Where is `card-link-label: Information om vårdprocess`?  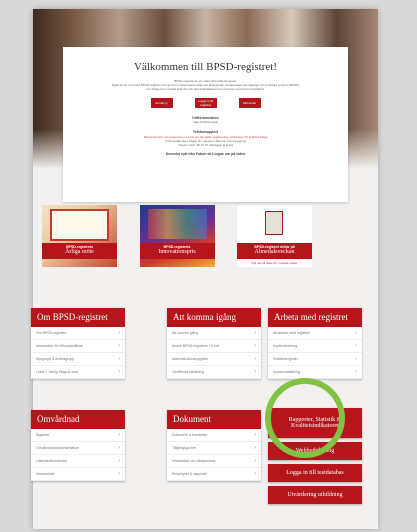 card-link-label: Information om vårdprocess is located at coordinates (194, 461).